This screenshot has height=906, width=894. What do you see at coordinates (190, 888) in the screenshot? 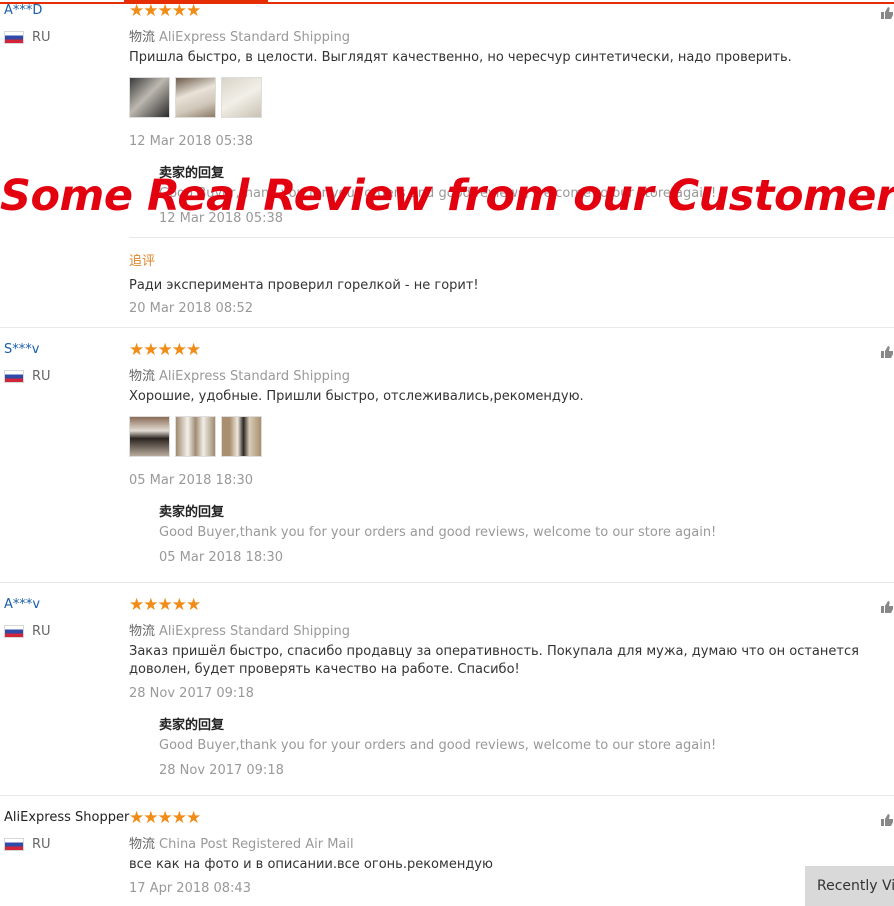
I see `review-date: 17 Apr 2018 08:43` at bounding box center [190, 888].